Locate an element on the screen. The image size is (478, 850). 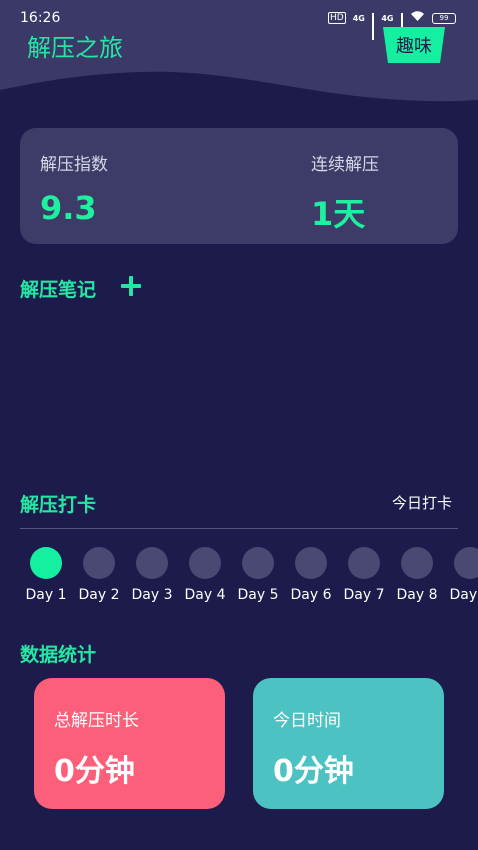
section-divider is located at coordinates (239, 528).